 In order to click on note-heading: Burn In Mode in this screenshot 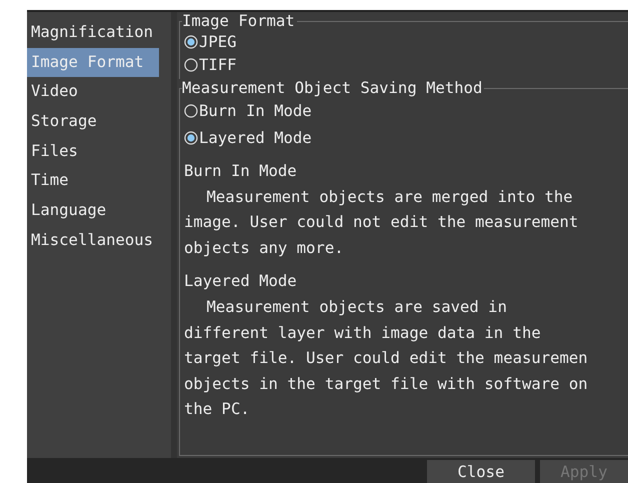, I will do `click(241, 171)`.